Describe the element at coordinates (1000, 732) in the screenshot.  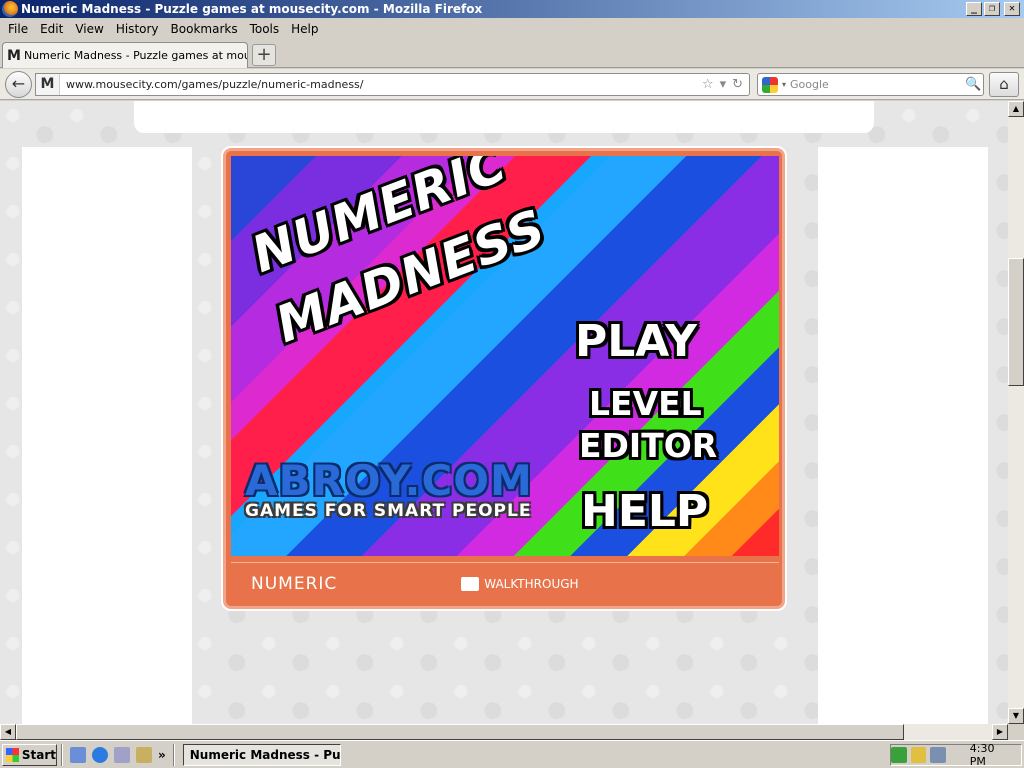
I see `scroll-right-arrow-icon: ▶` at that location.